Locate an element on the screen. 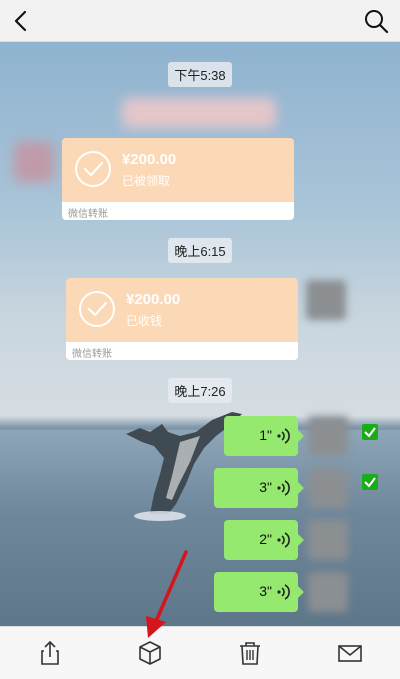 Image resolution: width=400 pixels, height=679 pixels. transfer-body: ¥200.00 已收钱 is located at coordinates (182, 311).